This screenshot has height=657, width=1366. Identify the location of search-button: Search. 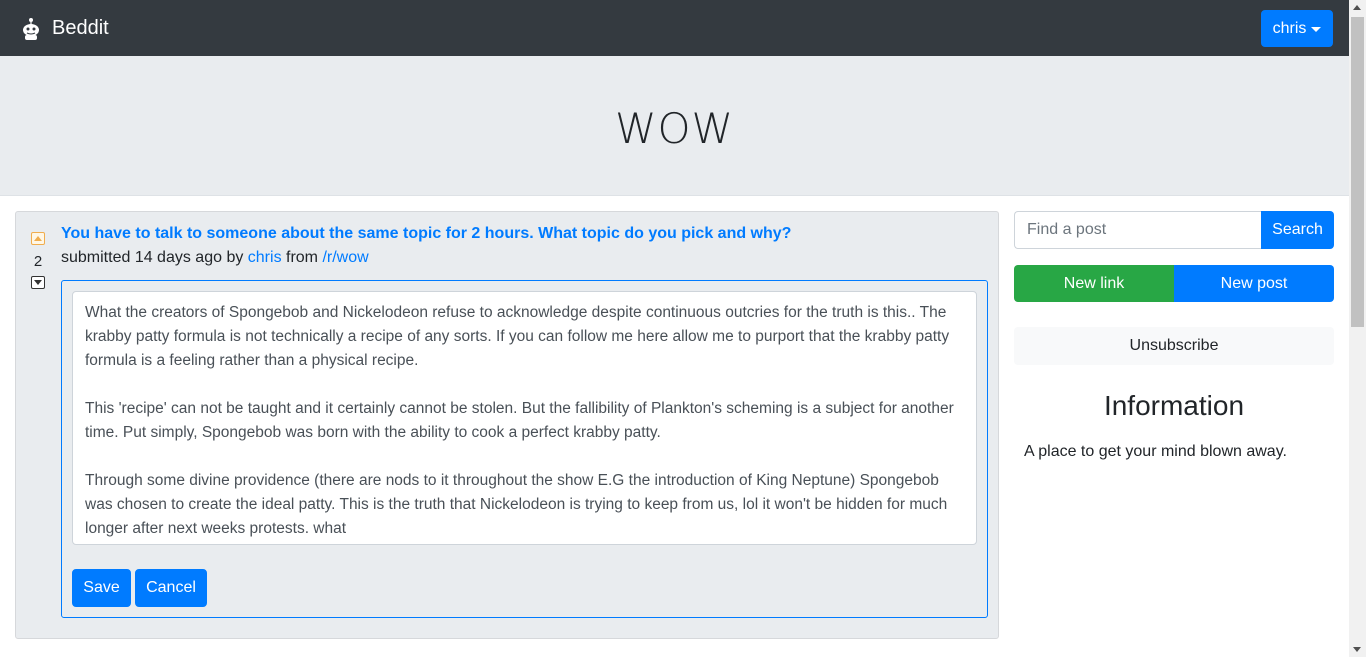
(1297, 230).